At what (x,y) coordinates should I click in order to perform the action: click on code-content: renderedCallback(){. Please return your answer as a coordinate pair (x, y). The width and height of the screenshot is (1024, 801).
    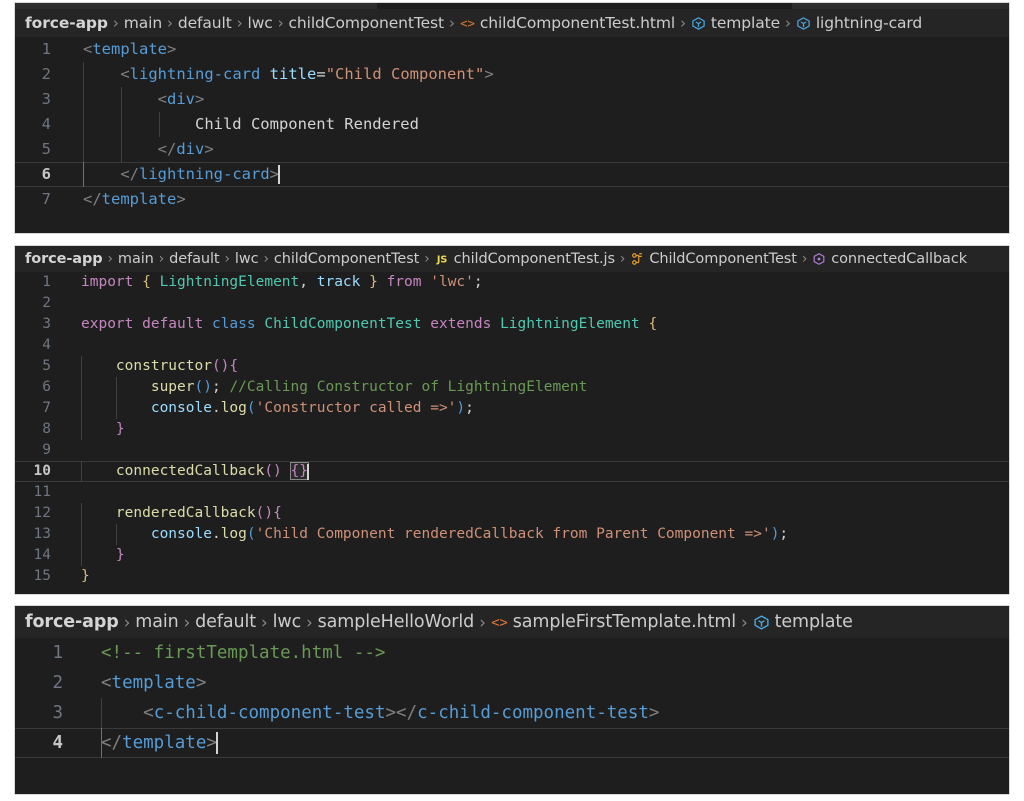
    Looking at the image, I should click on (536, 513).